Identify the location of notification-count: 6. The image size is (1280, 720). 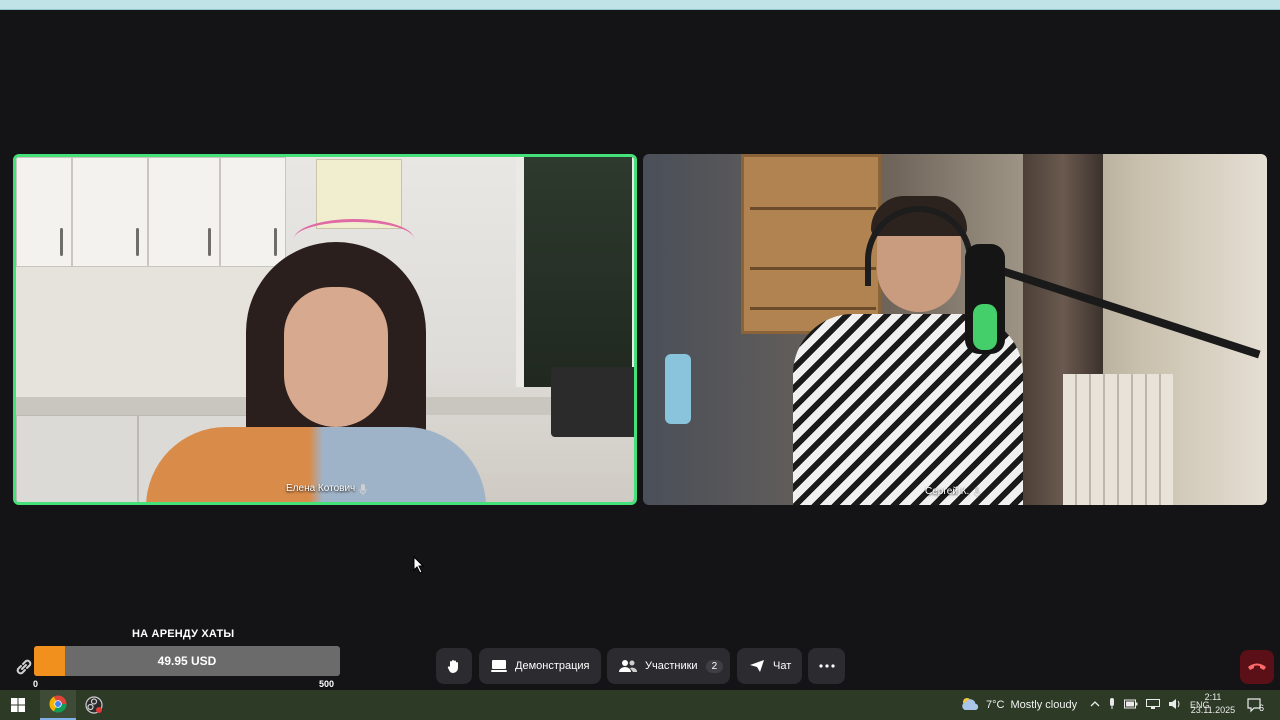
(1262, 708).